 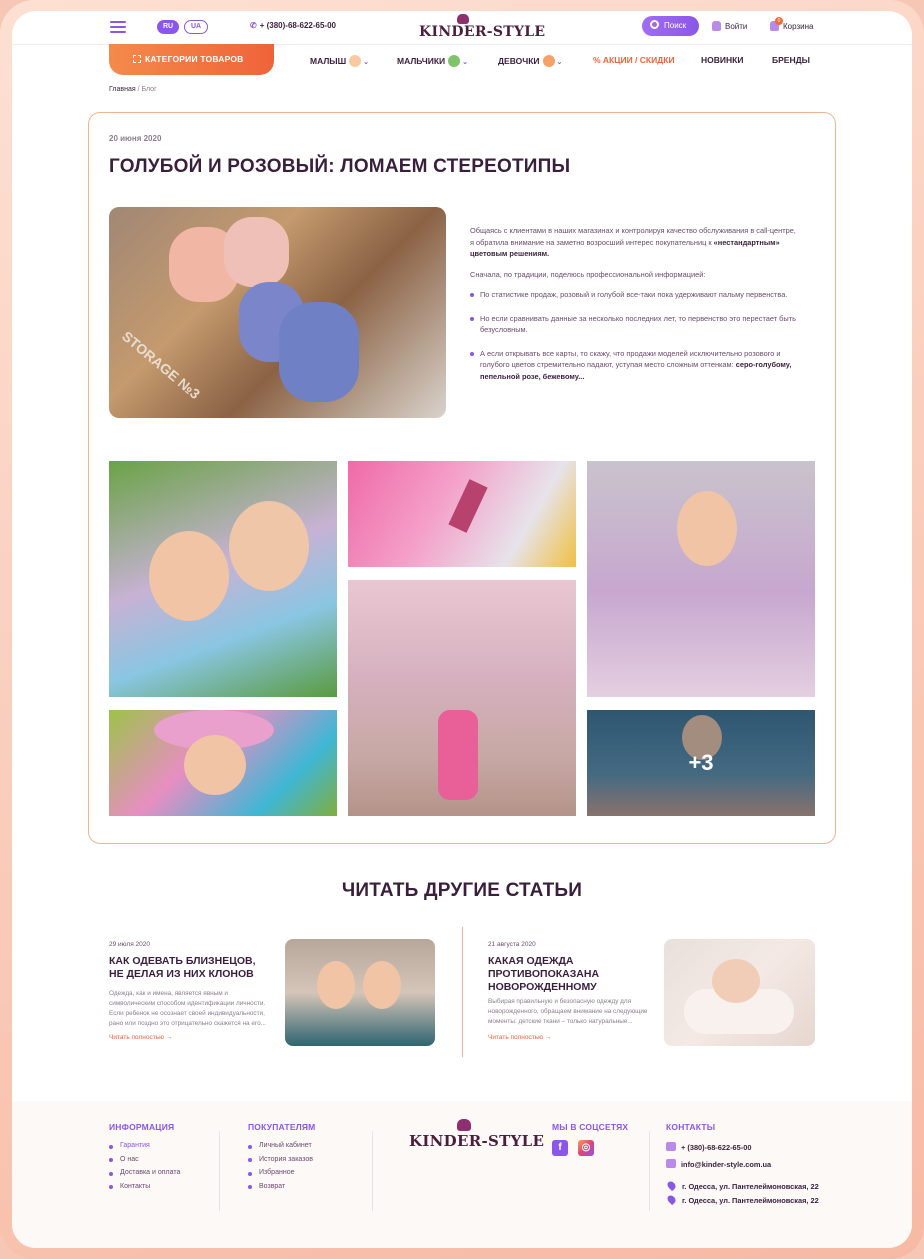 I want to click on footer-address-1: г. Одесса, ул. Пантелеймоновская, 22, so click(x=742, y=1185).